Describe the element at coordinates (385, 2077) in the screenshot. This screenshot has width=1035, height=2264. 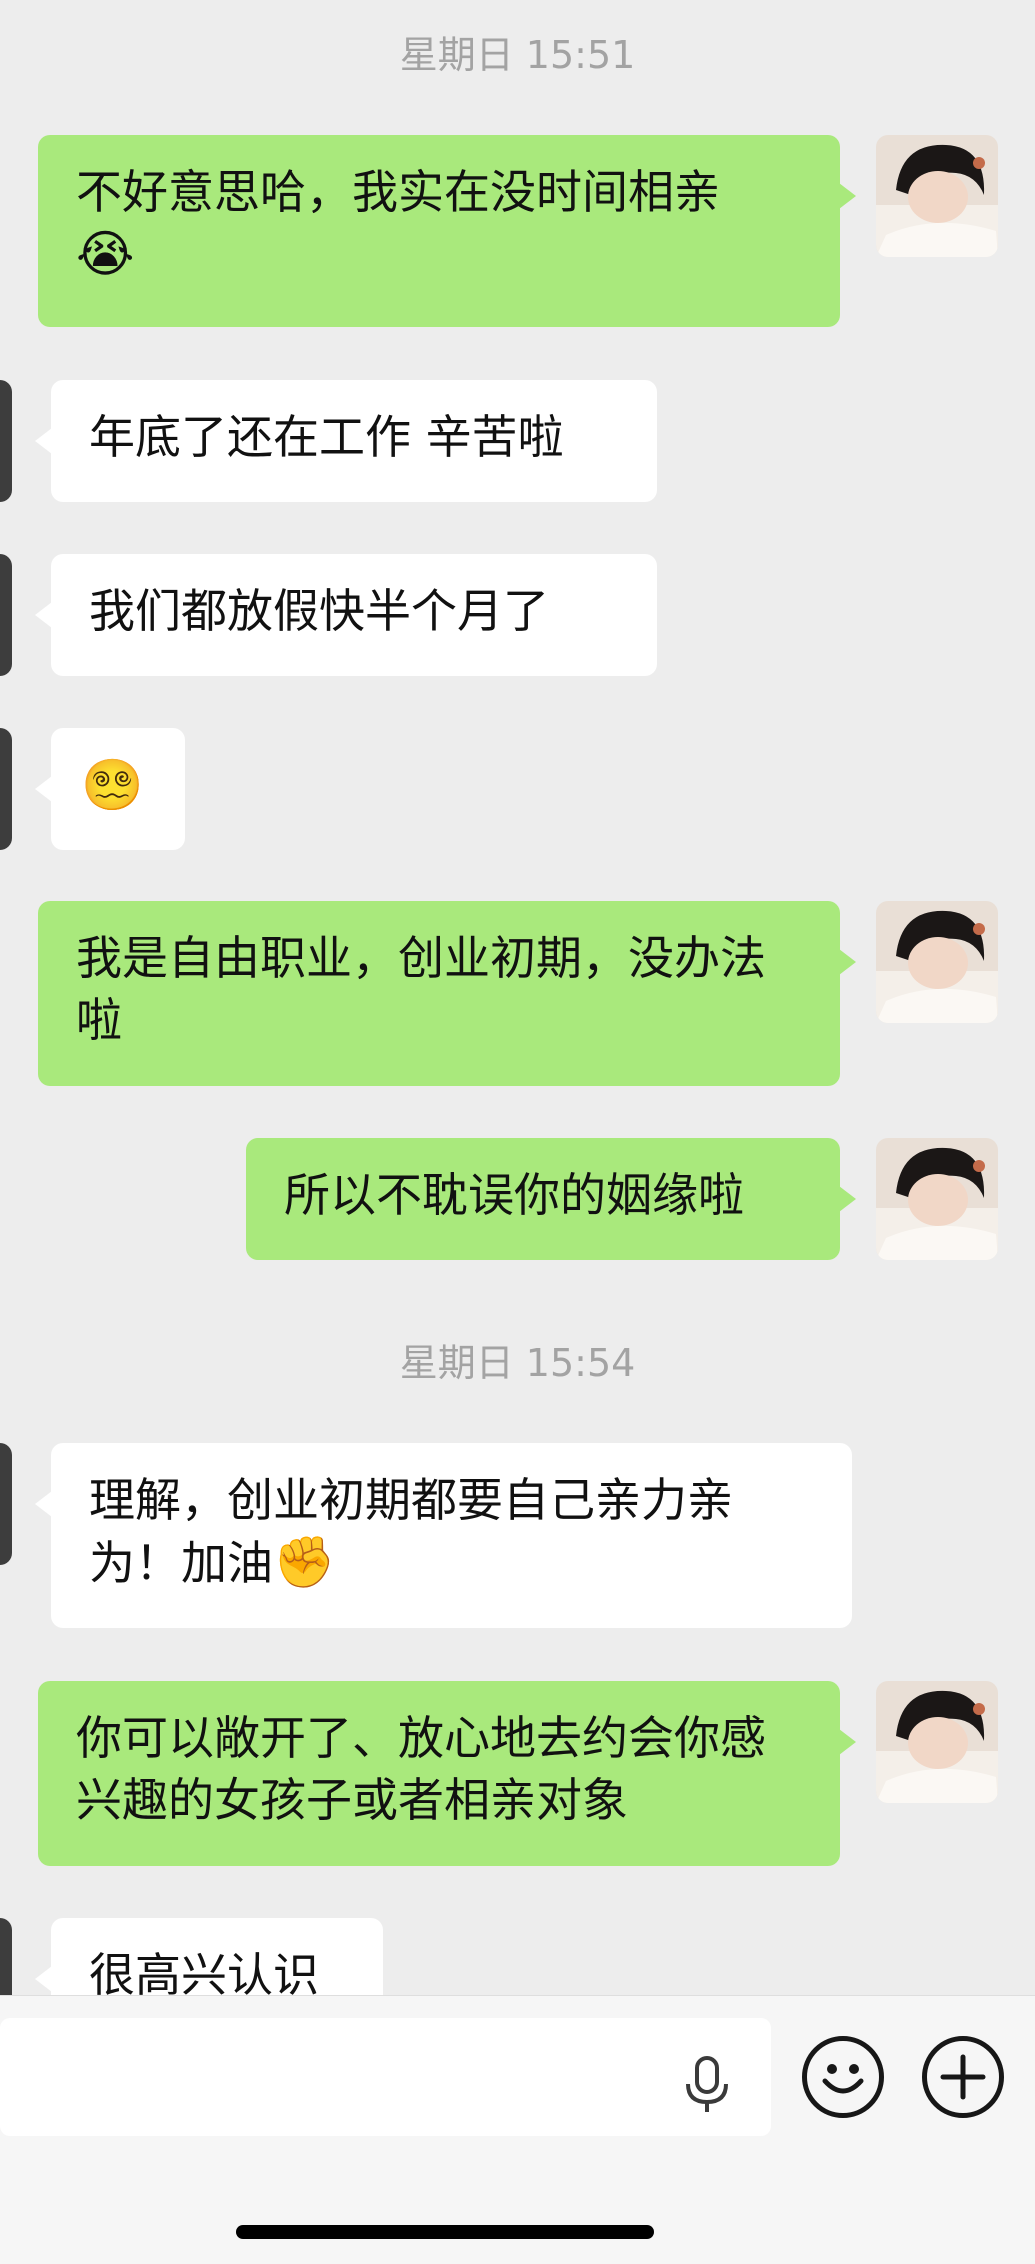
I see `message-input` at that location.